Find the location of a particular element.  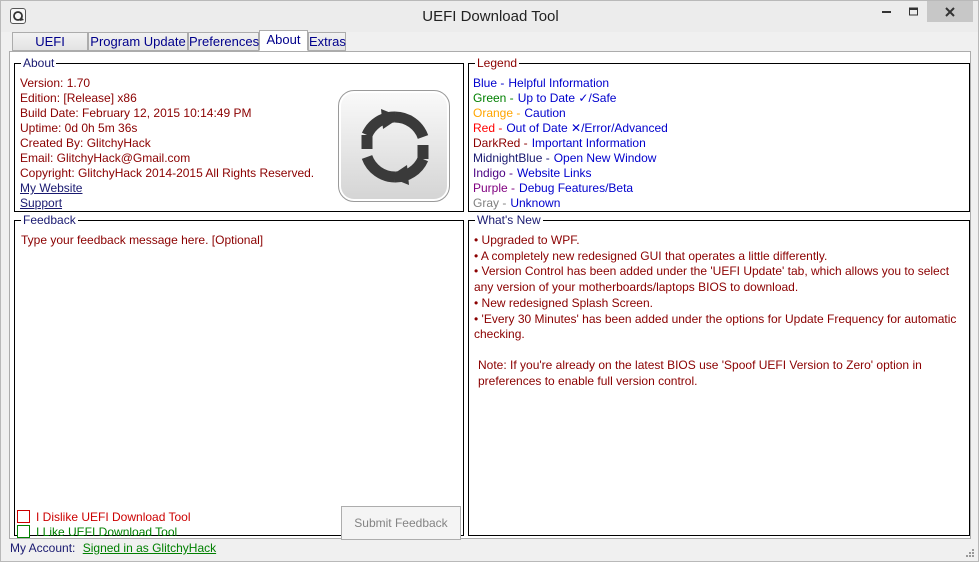

legend-description: Caution is located at coordinates (545, 113).